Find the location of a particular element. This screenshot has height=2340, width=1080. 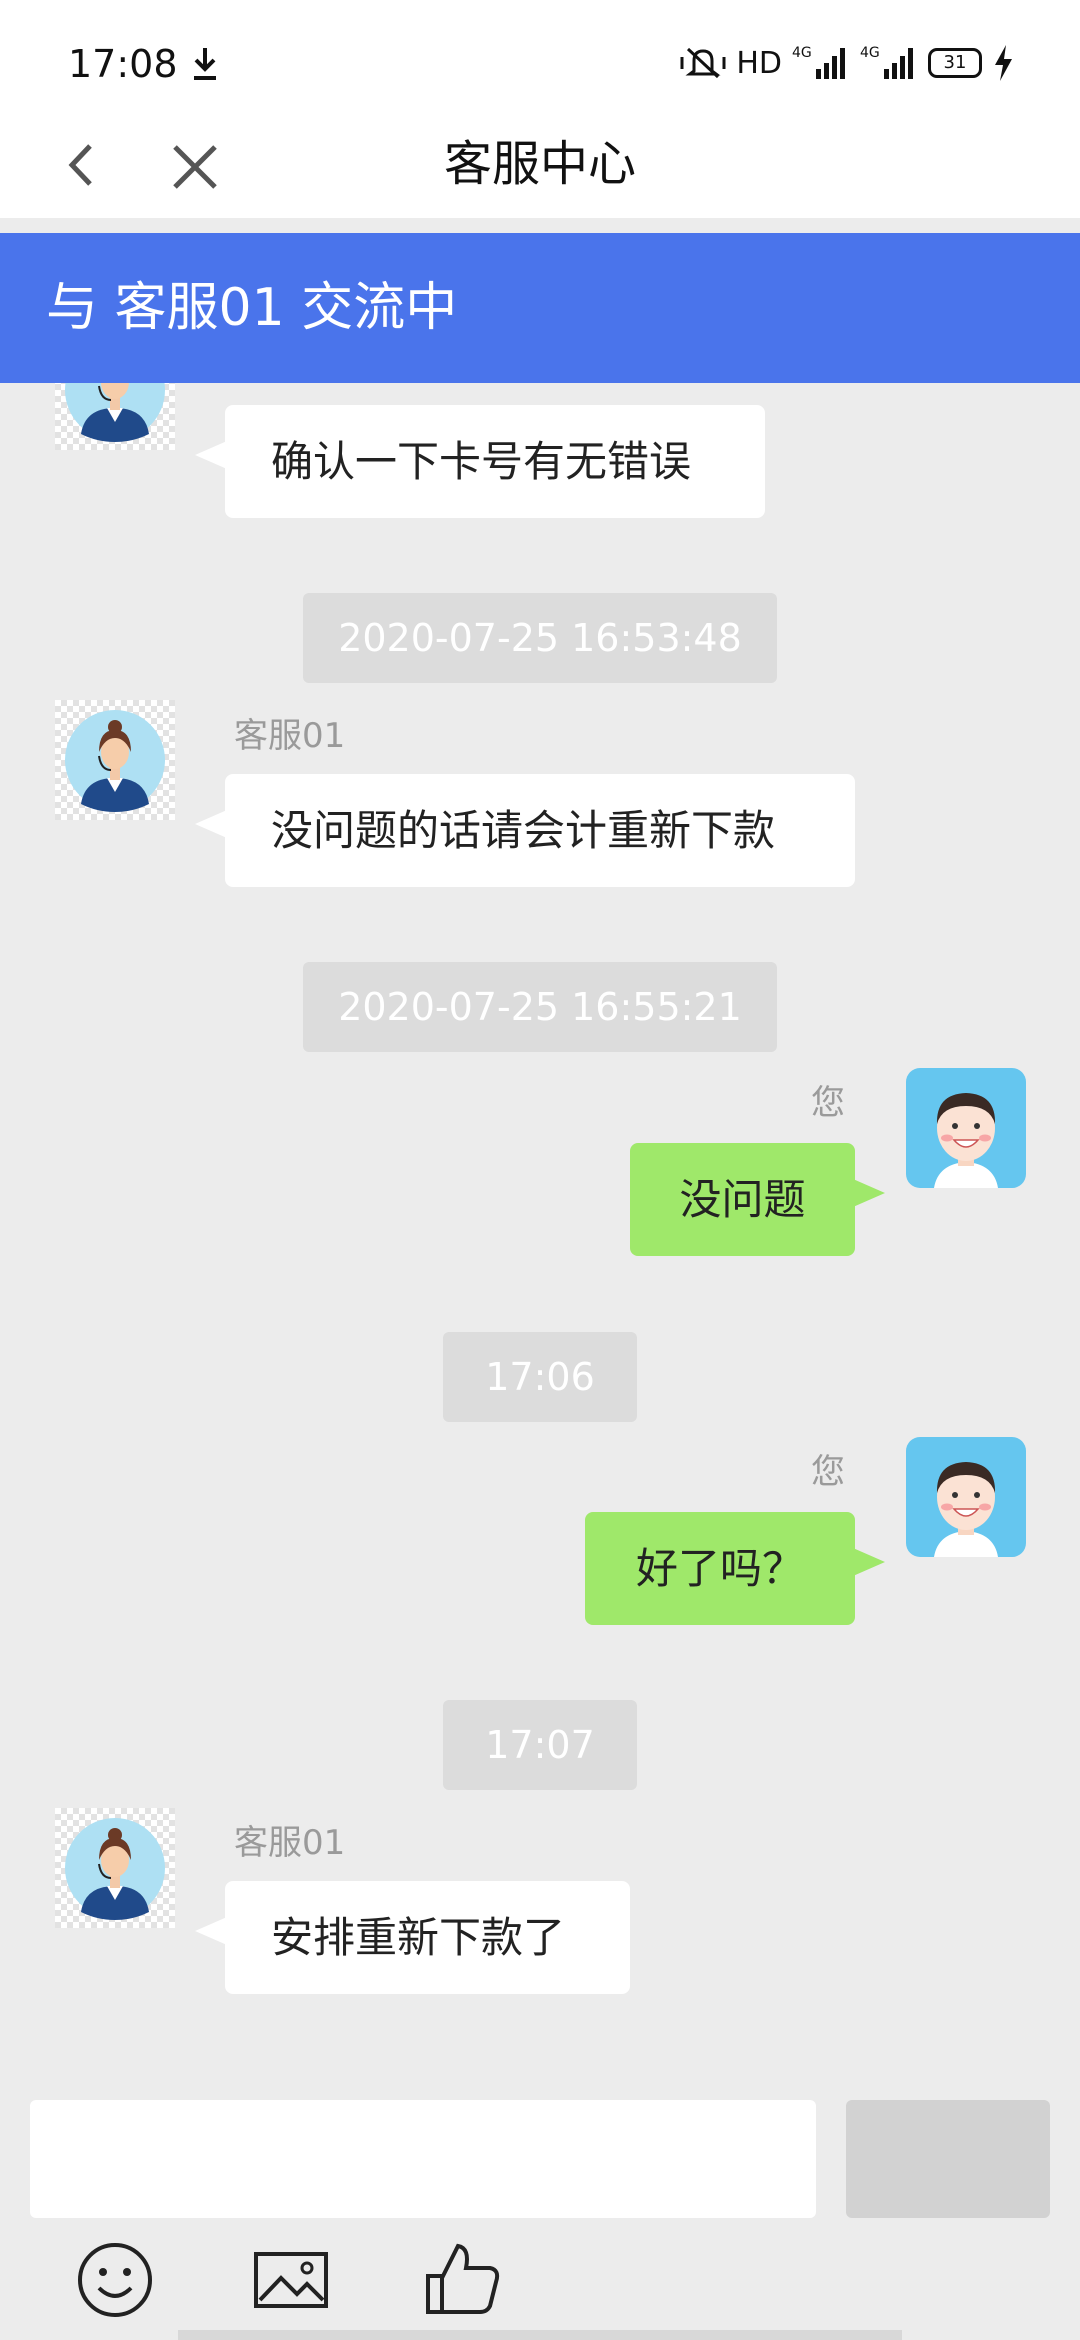

battery-level: 31 is located at coordinates (955, 62).